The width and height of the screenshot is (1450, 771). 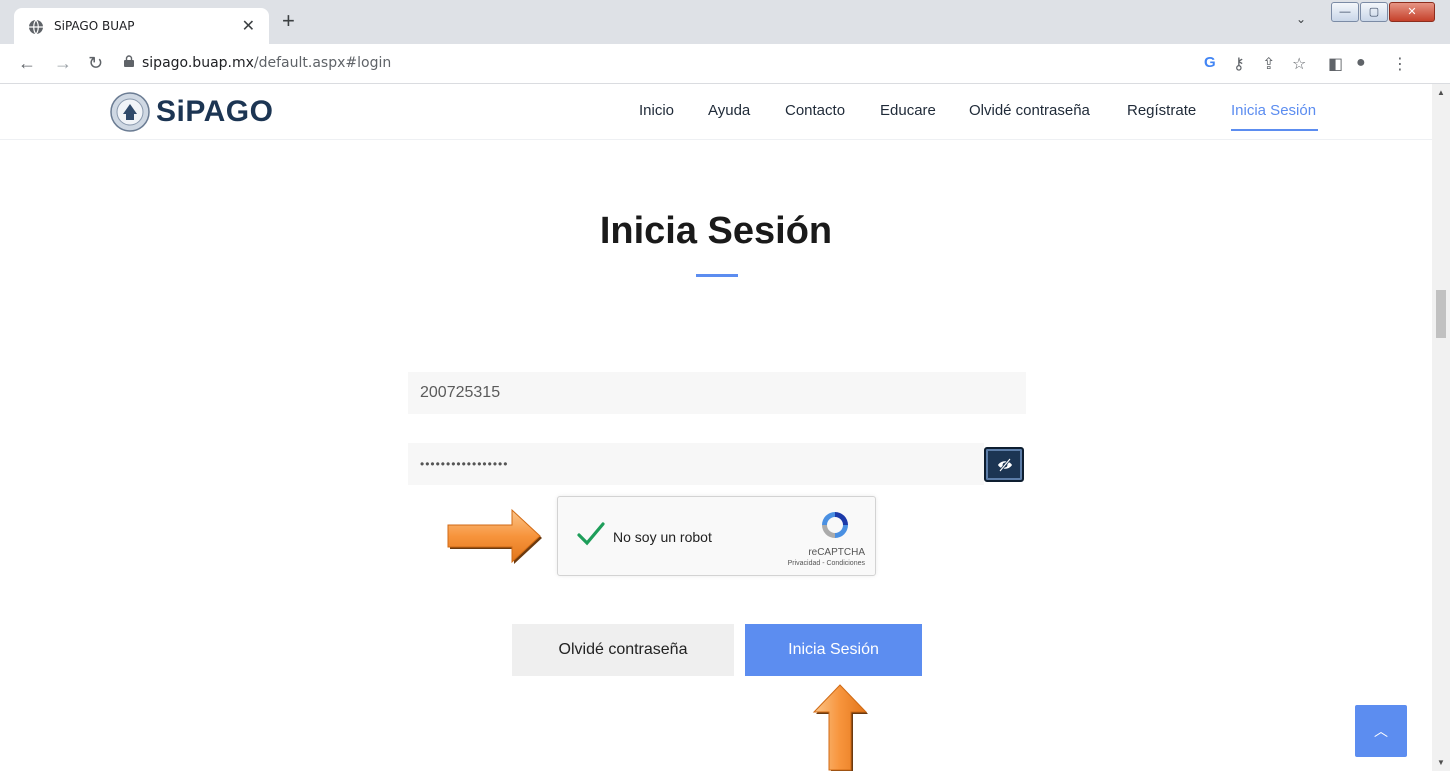 What do you see at coordinates (95, 63) in the screenshot?
I see `reload-icon: ↻` at bounding box center [95, 63].